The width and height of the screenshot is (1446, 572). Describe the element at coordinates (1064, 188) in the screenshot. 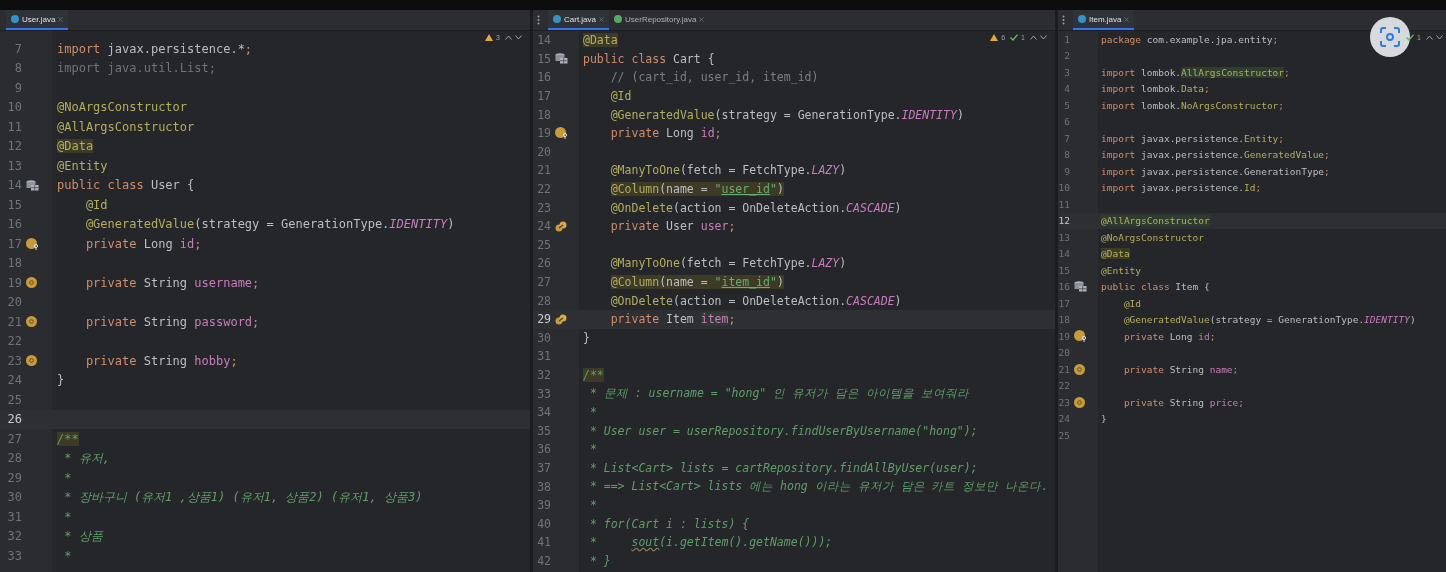

I see `line-number: 10` at that location.